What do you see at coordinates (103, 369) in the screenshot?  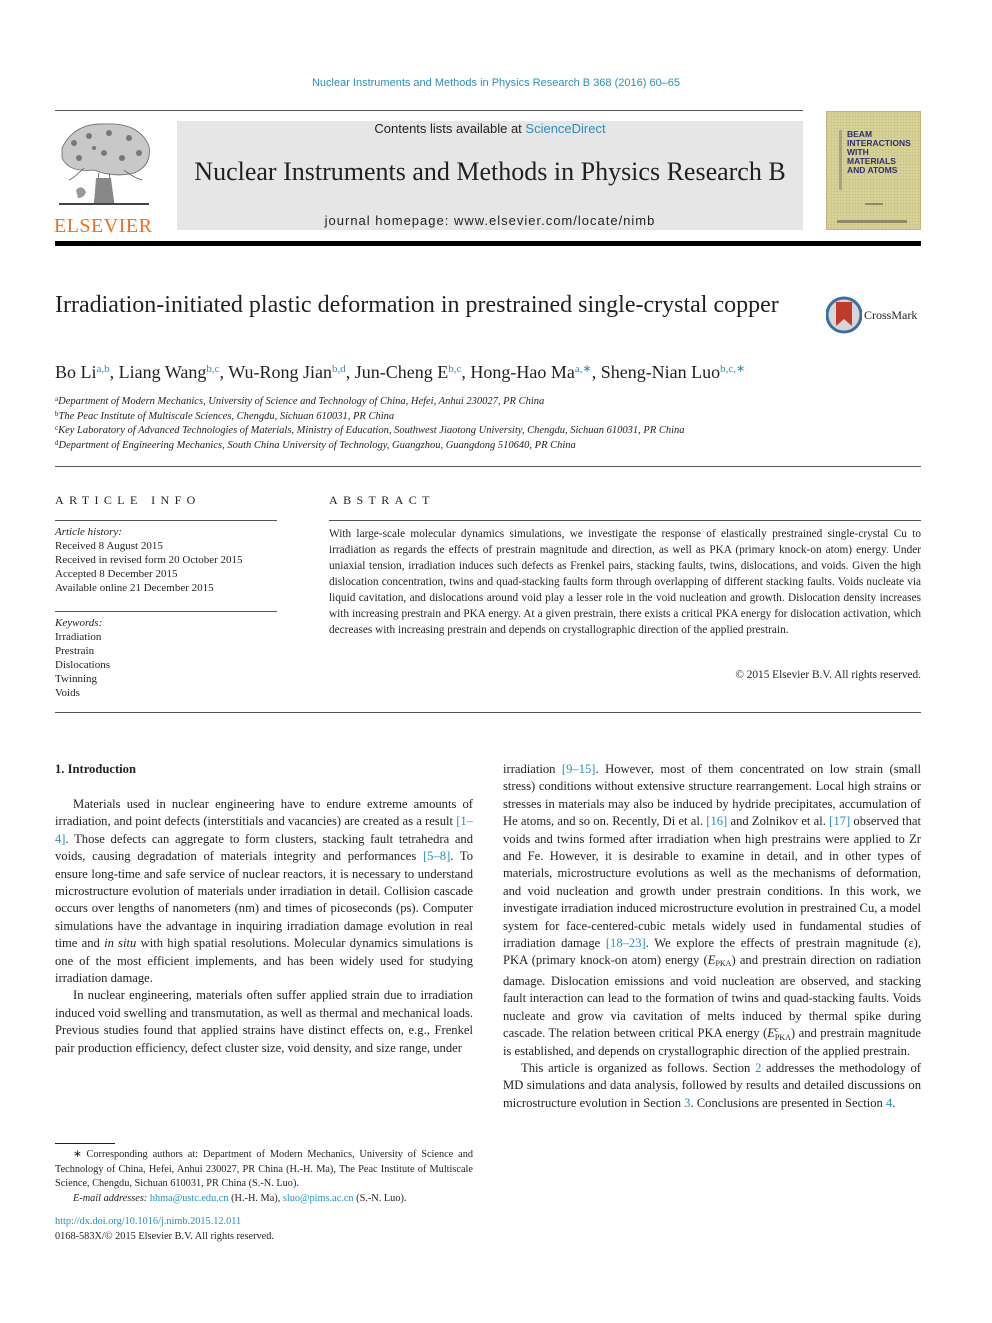 I see `author-affiliation-marker: a,b` at bounding box center [103, 369].